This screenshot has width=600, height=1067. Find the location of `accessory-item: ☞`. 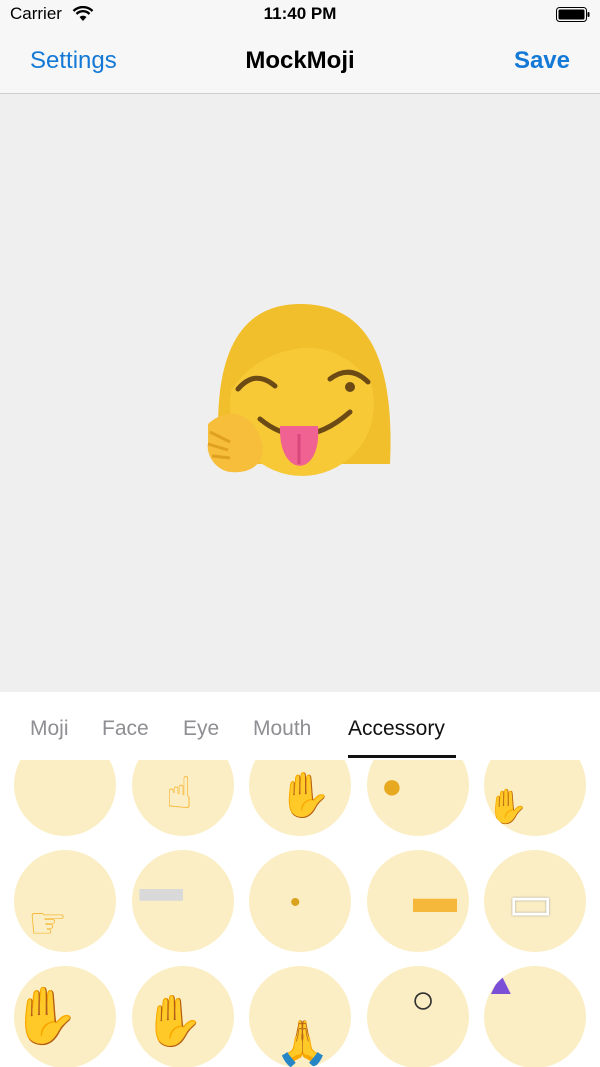

accessory-item: ☞ is located at coordinates (65, 901).